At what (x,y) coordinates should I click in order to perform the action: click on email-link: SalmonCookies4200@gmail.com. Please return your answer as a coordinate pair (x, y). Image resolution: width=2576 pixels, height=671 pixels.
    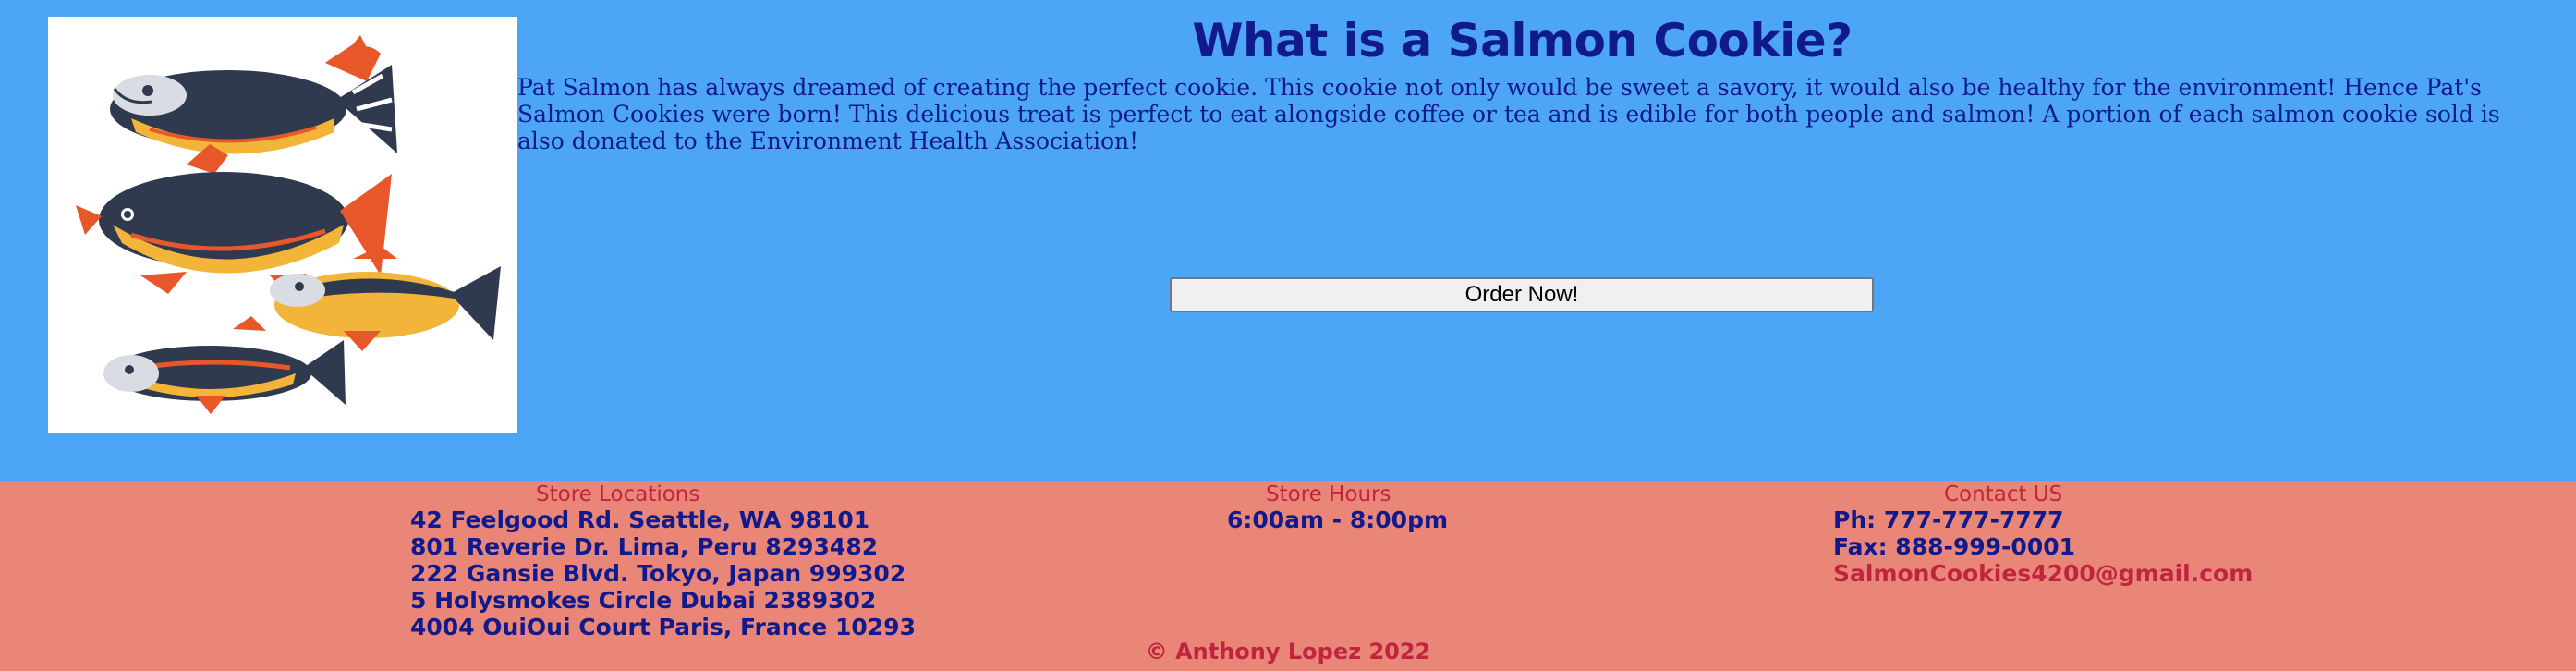
    Looking at the image, I should click on (2043, 573).